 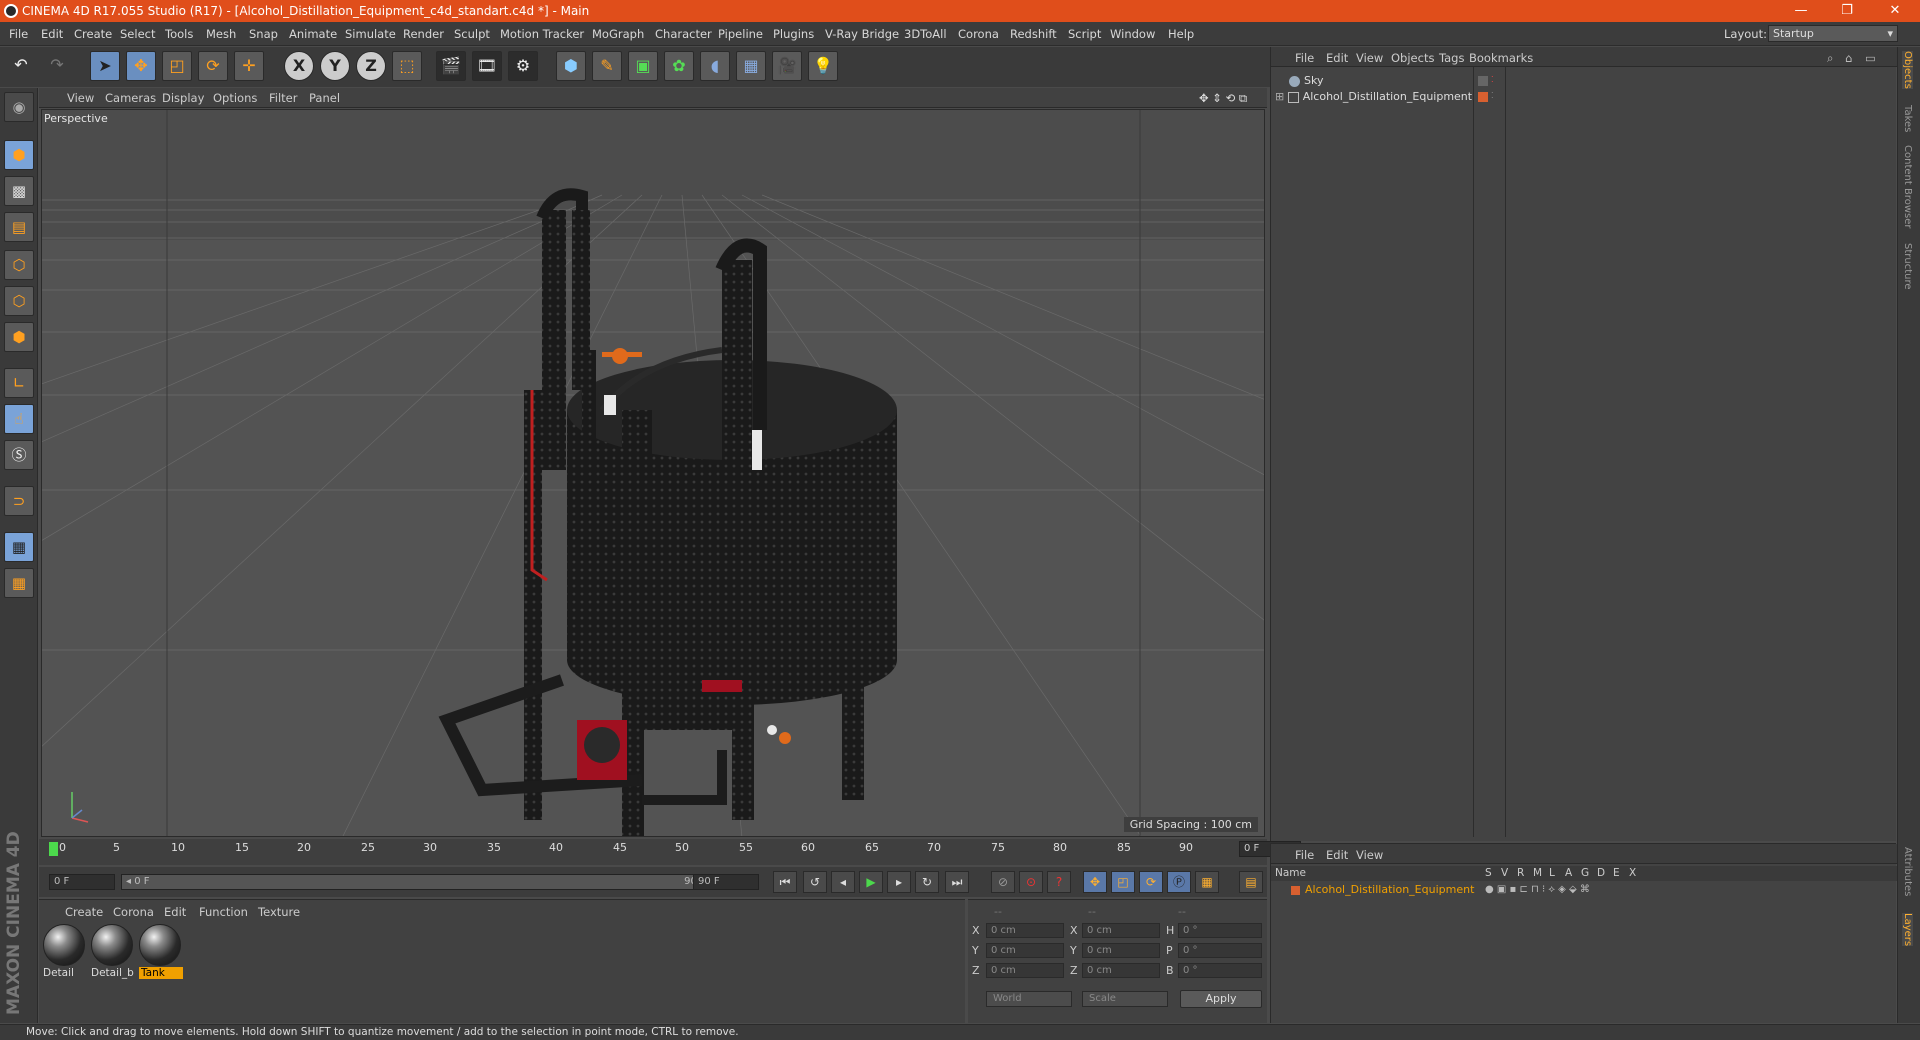 I want to click on go-to-end-icon: ⏭, so click(x=957, y=882).